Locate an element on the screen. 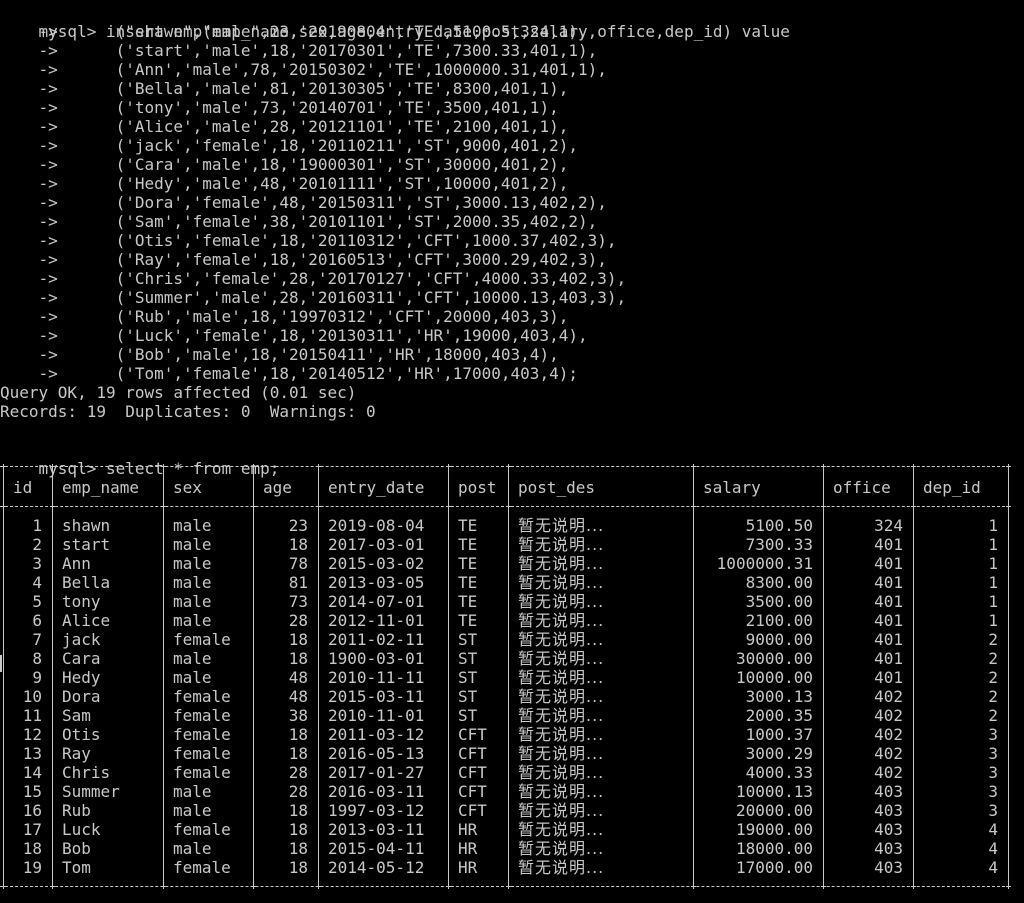  table-cell-emp-name: Tom is located at coordinates (76, 867).